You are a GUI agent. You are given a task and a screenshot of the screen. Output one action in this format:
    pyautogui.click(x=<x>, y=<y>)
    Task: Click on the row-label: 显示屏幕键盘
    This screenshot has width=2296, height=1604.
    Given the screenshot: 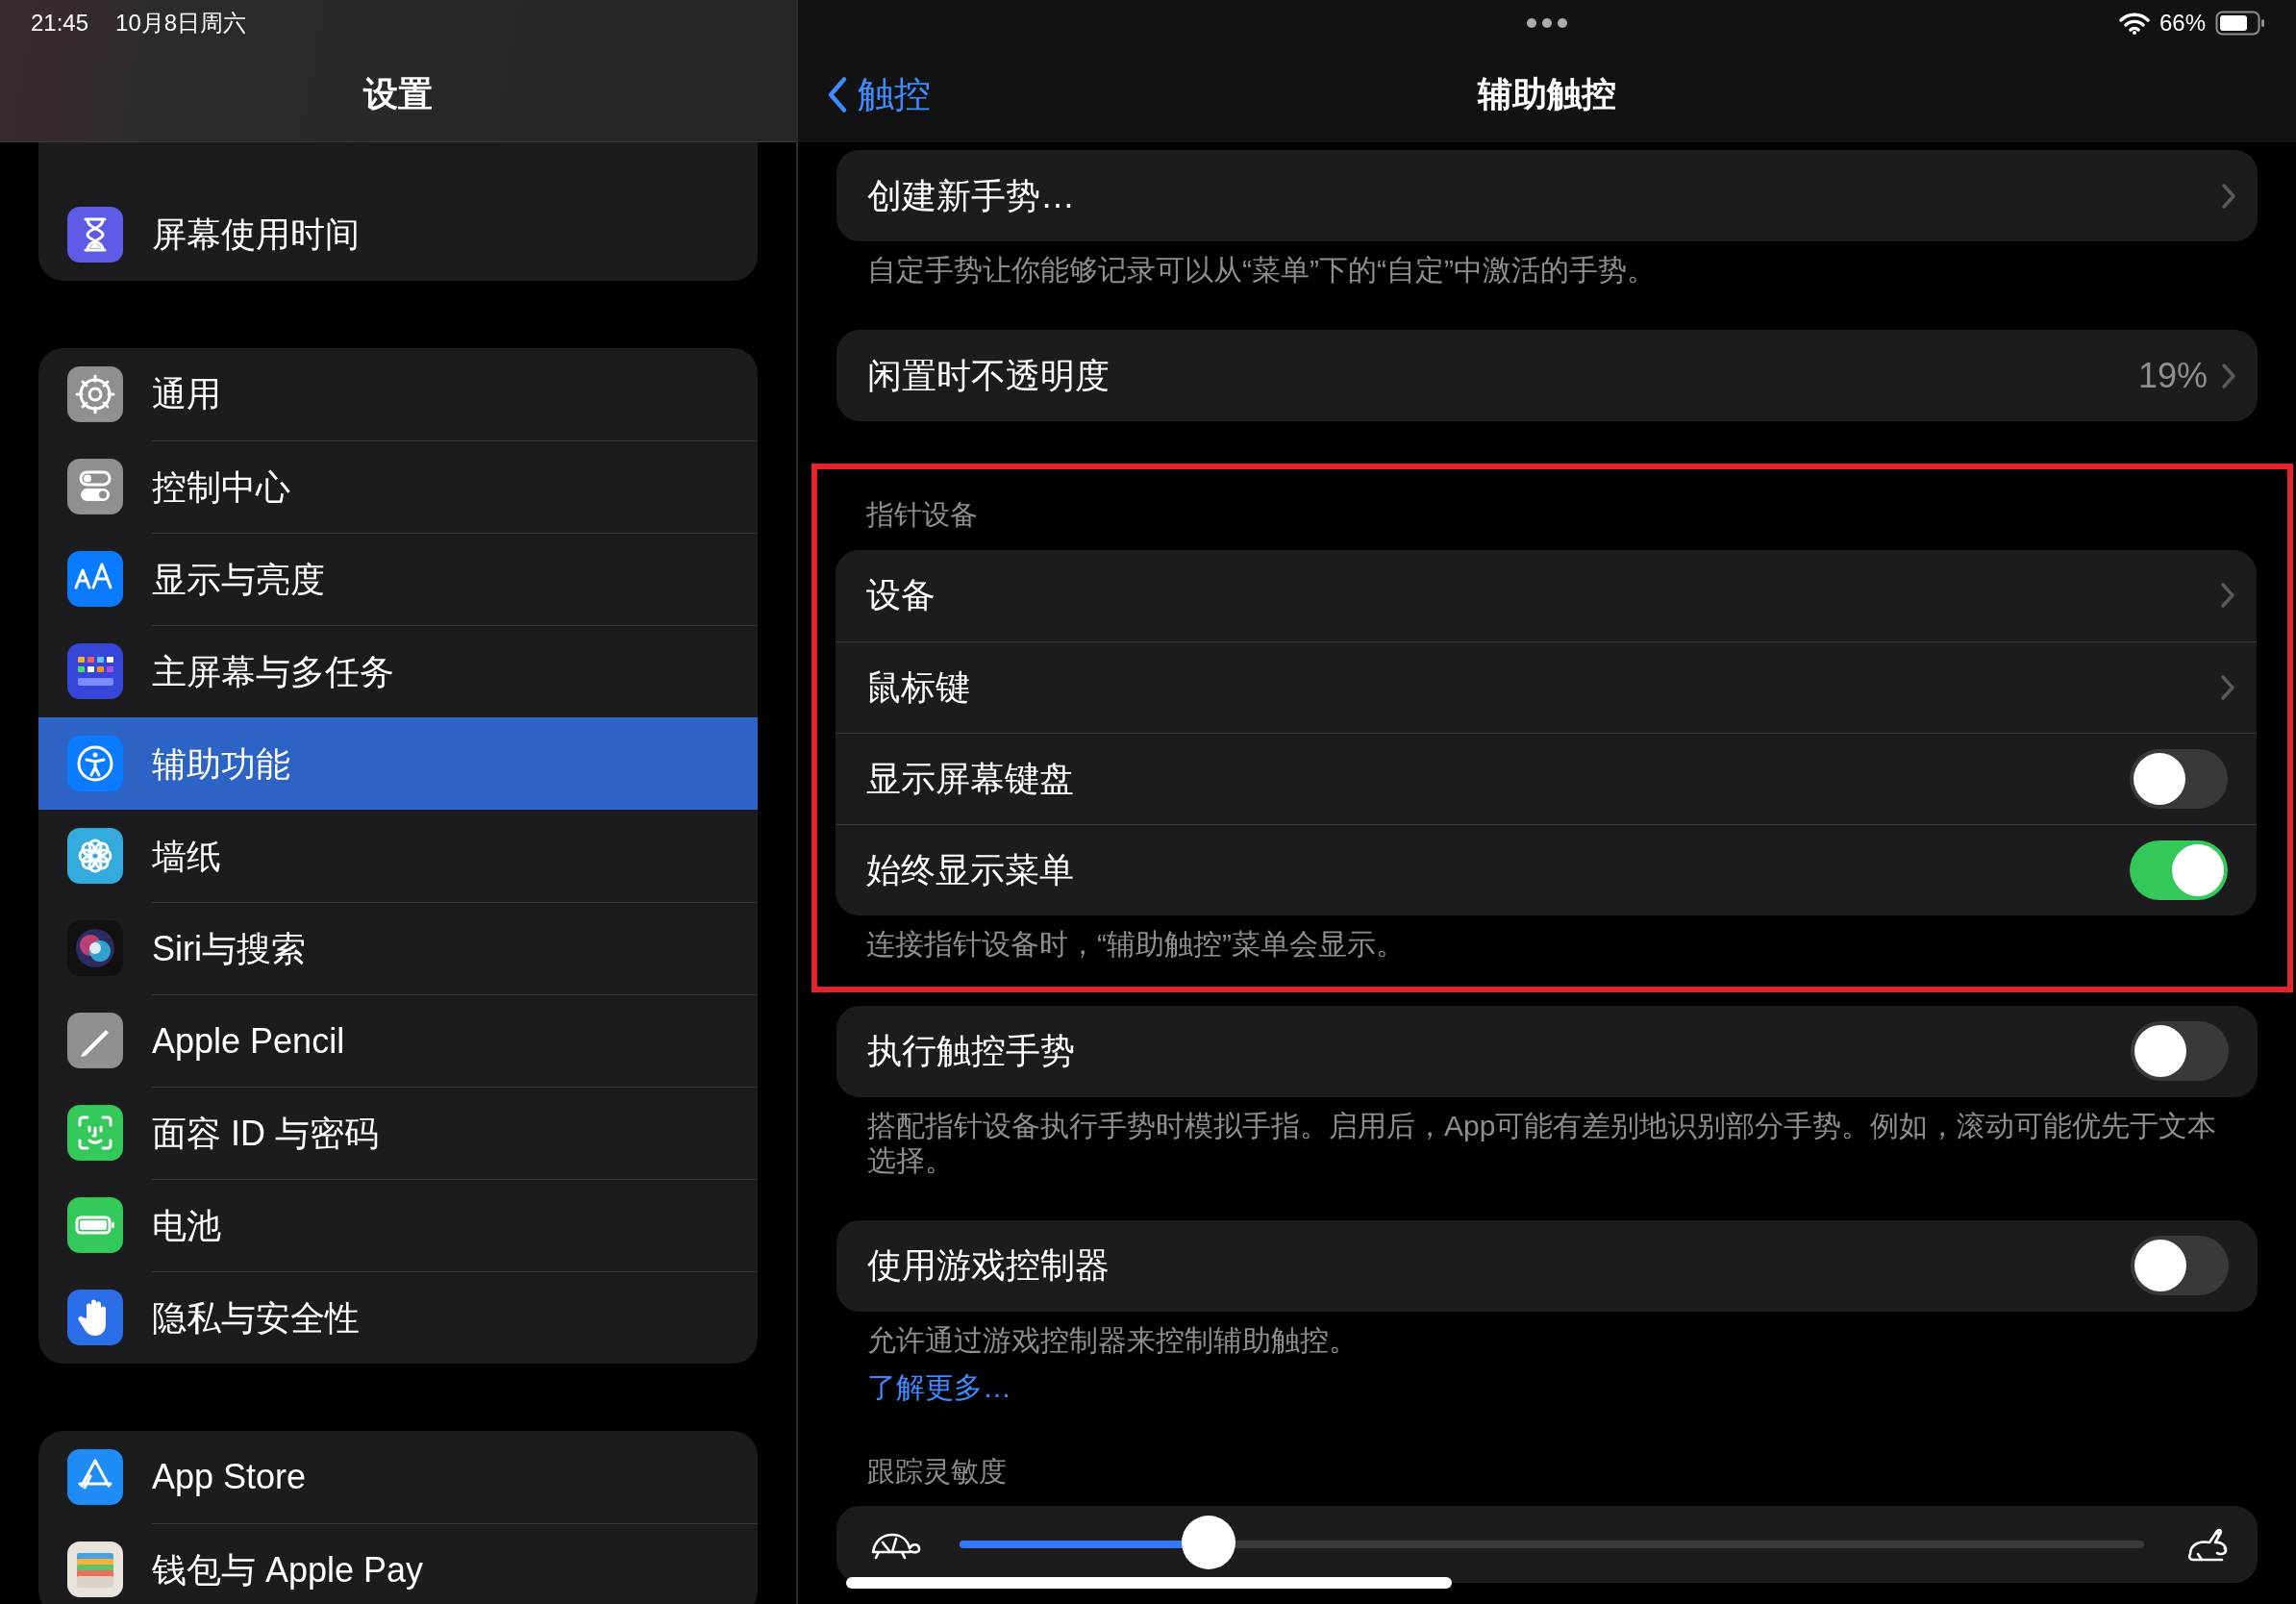 What is the action you would take?
    pyautogui.click(x=970, y=778)
    